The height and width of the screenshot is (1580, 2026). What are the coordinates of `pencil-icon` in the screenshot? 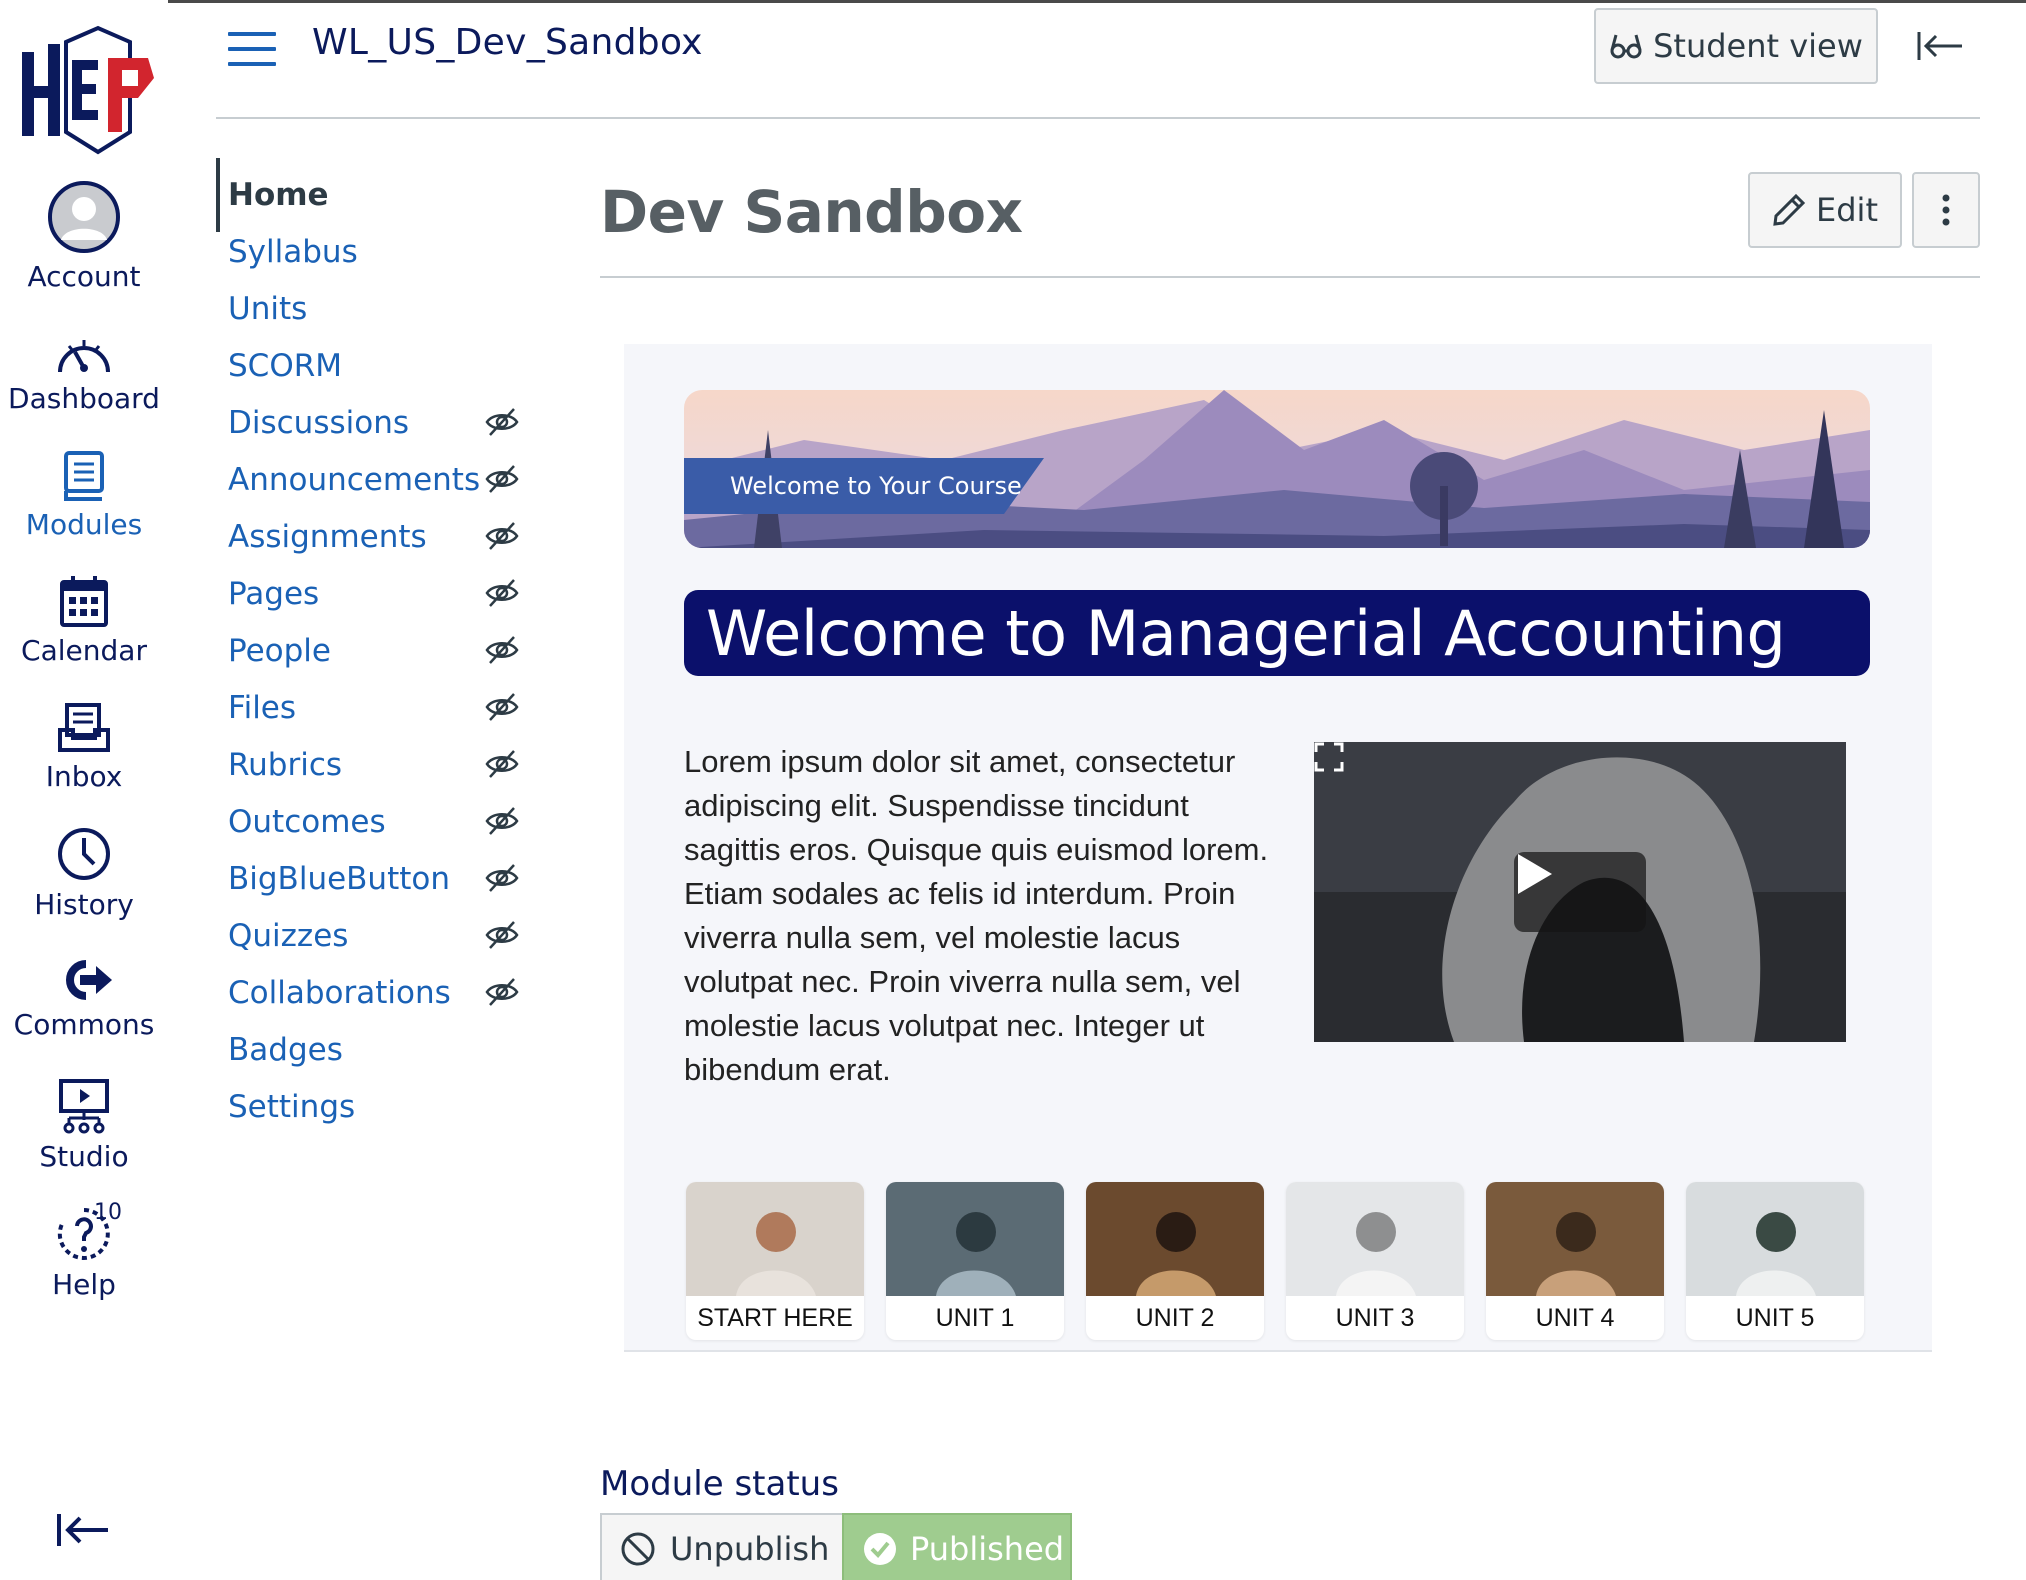 It's located at (1789, 209).